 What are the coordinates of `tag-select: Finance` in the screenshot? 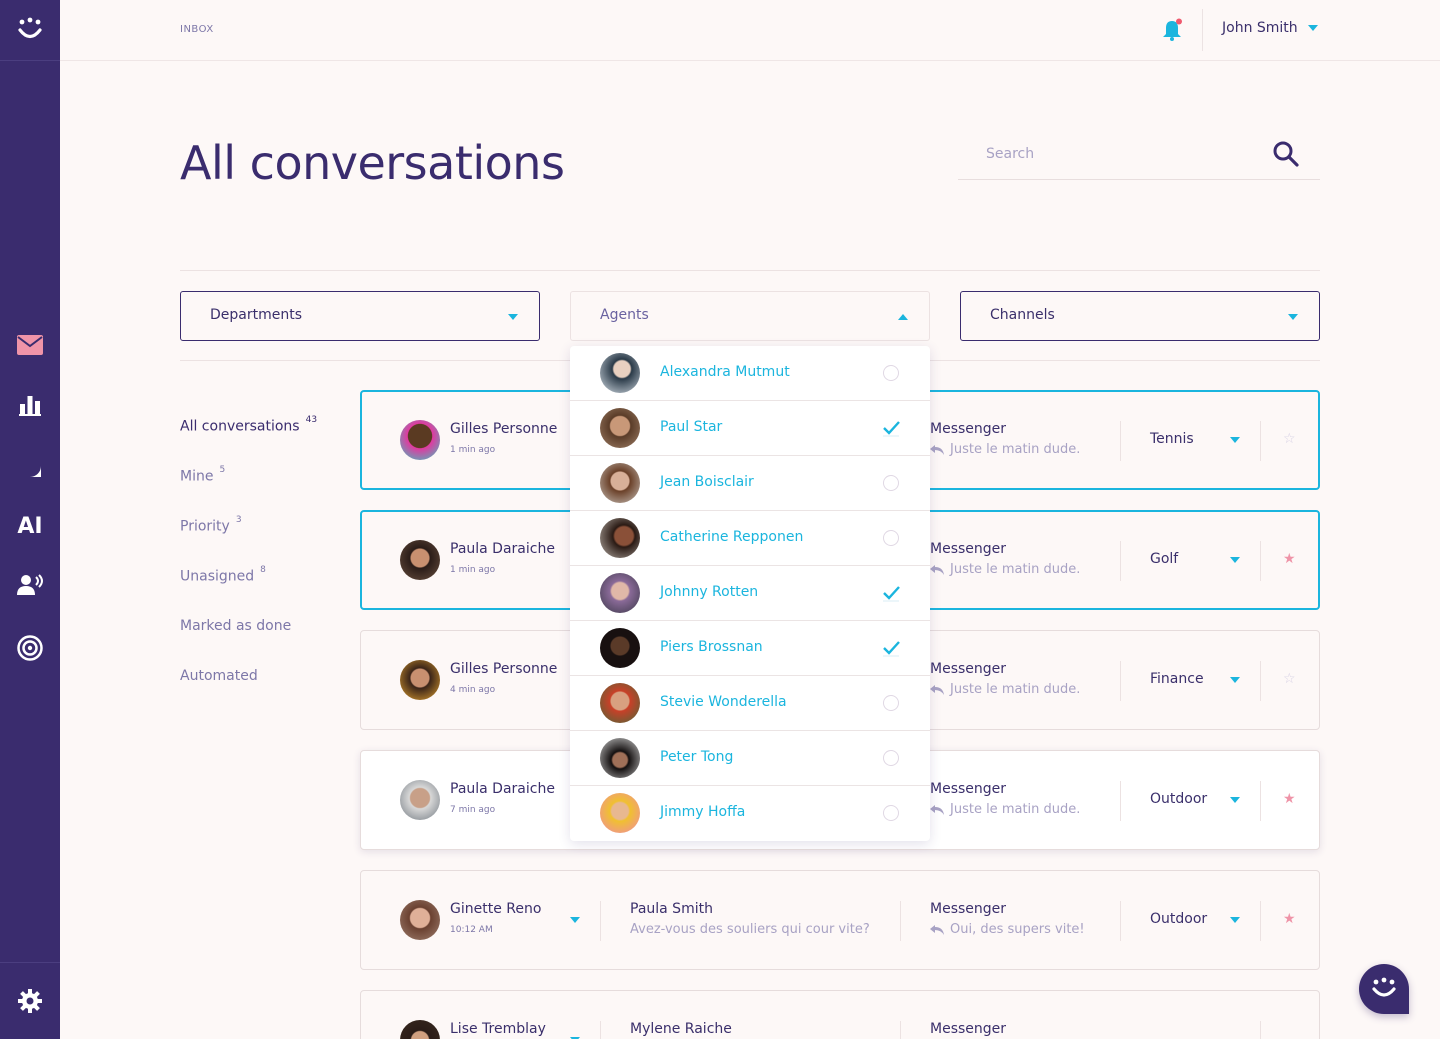 It's located at (1177, 679).